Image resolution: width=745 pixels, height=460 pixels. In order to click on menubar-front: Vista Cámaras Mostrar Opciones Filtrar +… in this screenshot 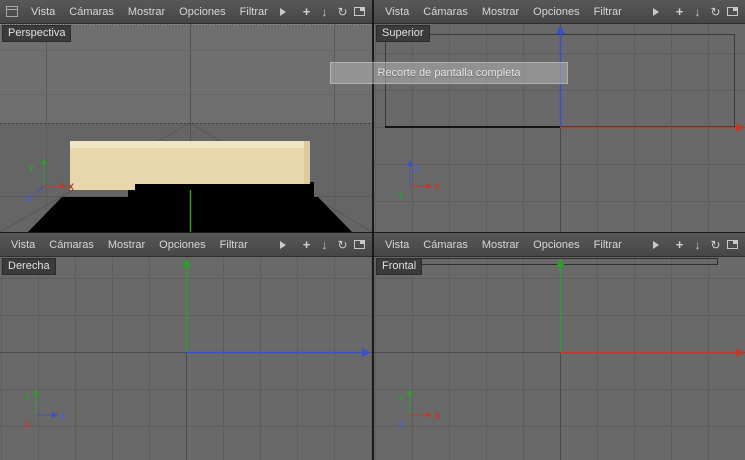, I will do `click(559, 245)`.